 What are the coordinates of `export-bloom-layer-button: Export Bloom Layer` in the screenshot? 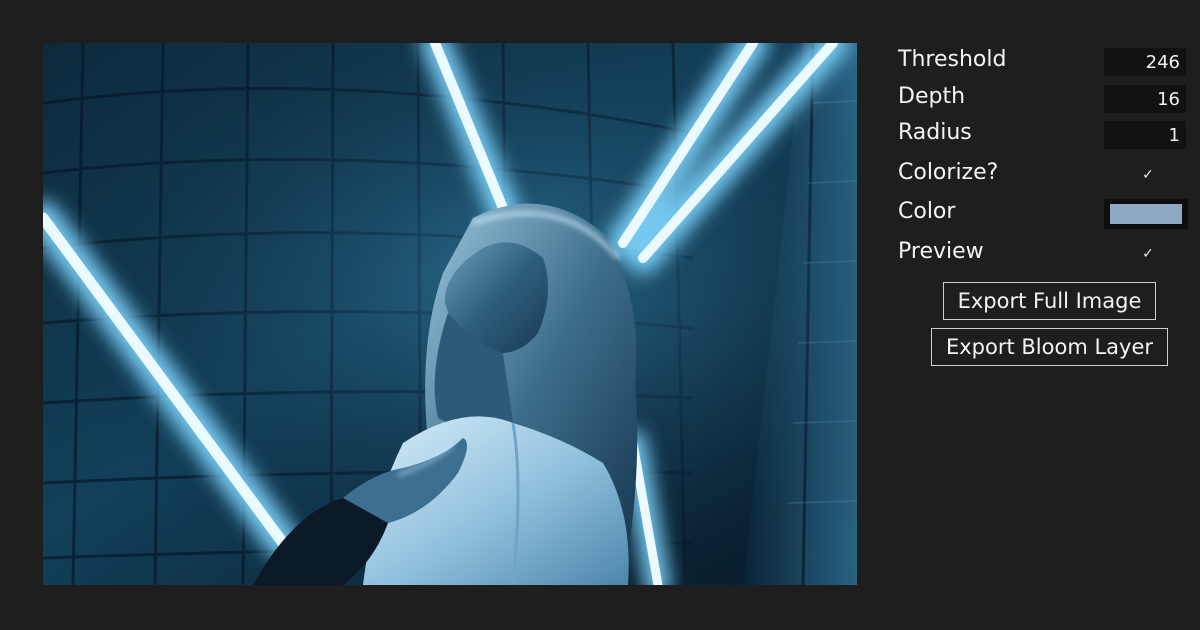 It's located at (1049, 347).